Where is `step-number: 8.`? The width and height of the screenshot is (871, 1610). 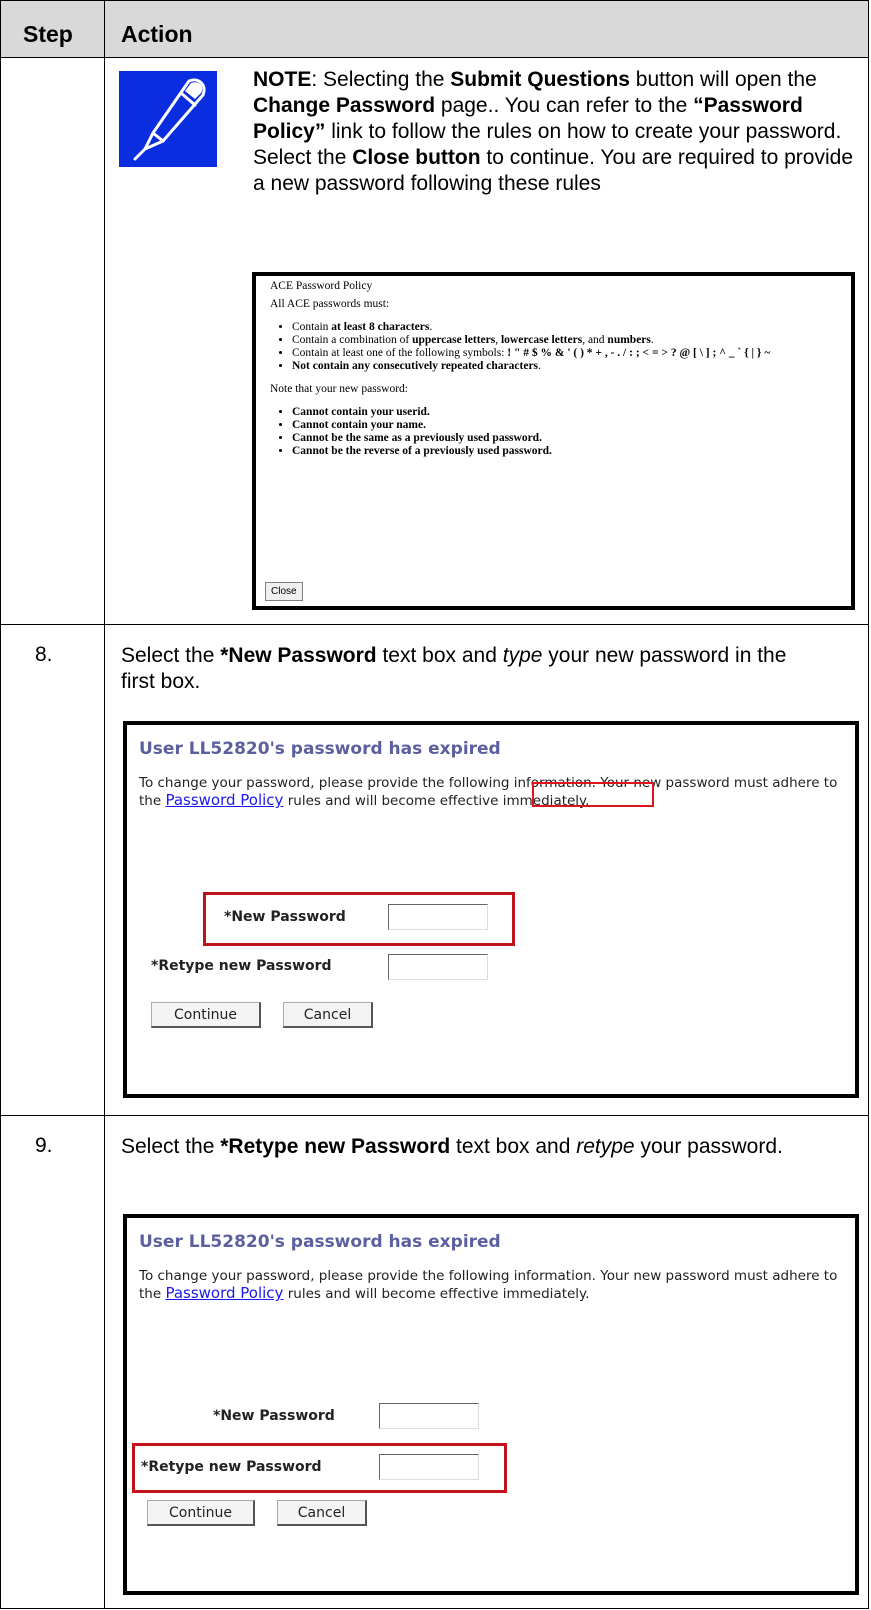
step-number: 8. is located at coordinates (44, 654).